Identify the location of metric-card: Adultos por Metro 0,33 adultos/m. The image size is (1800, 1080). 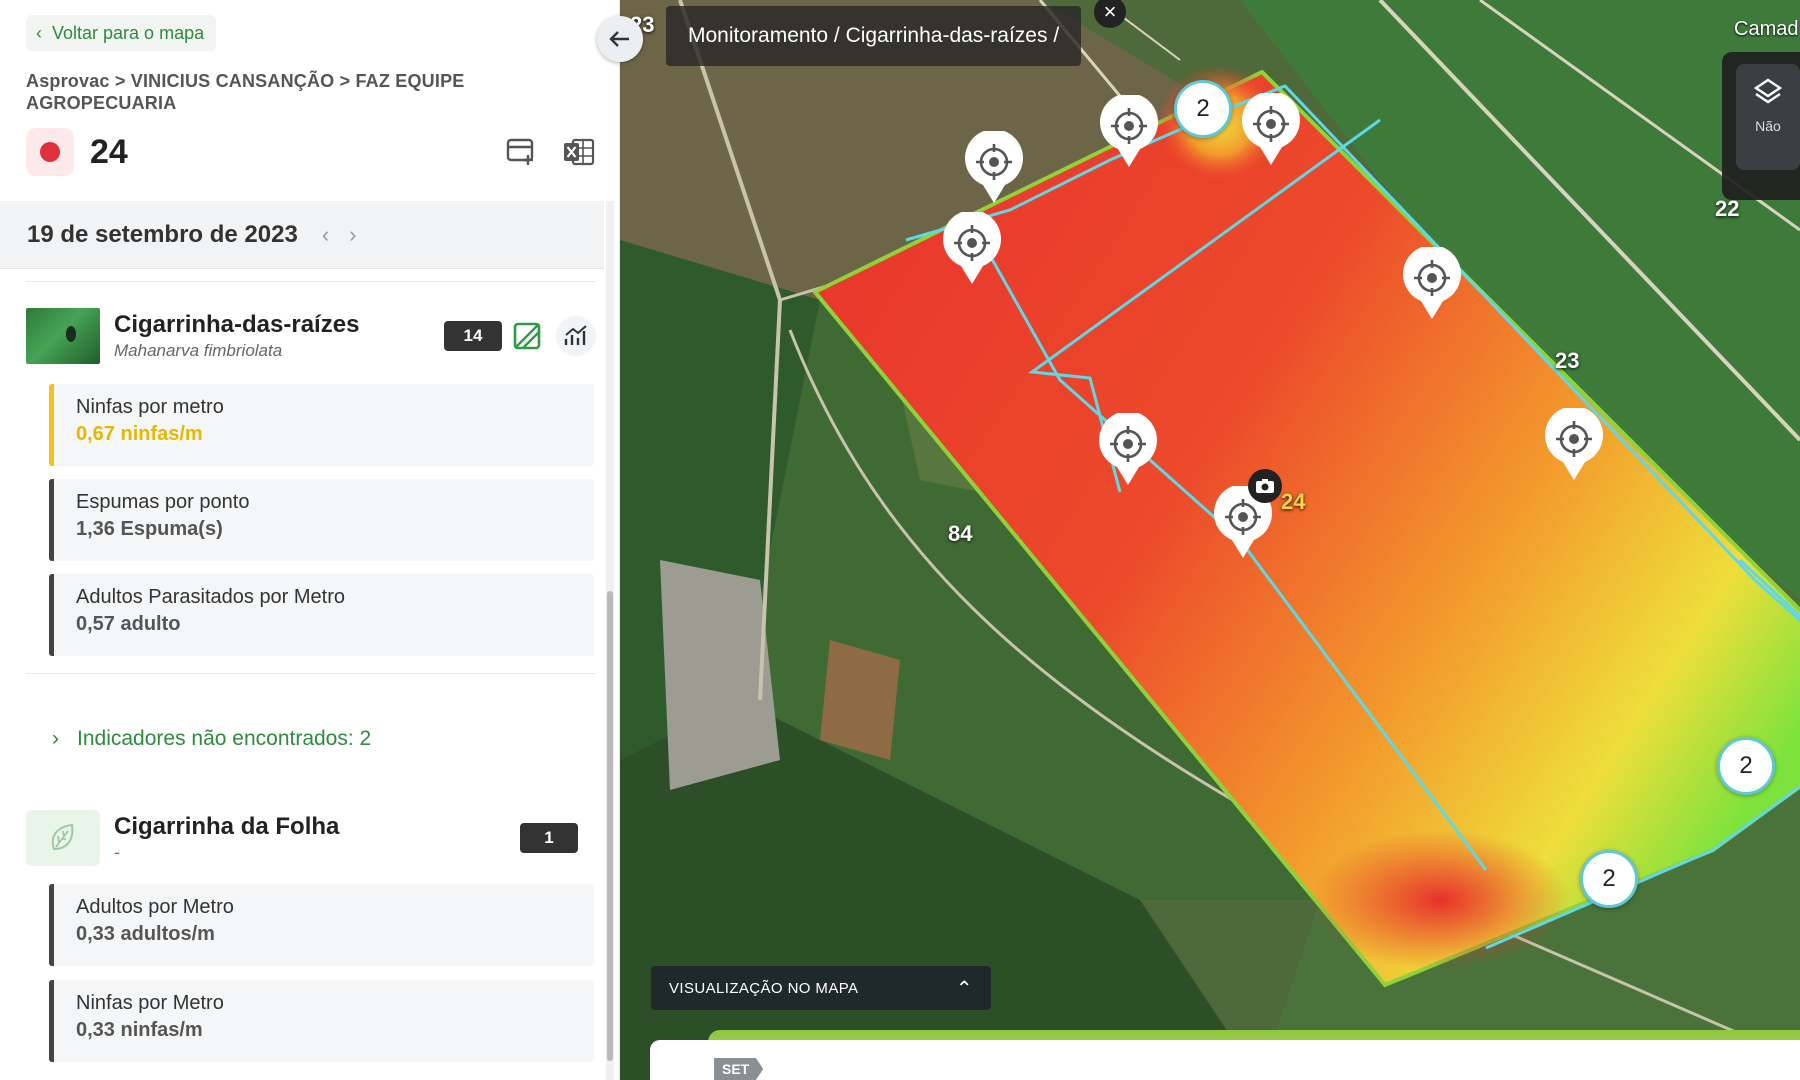
(321, 925).